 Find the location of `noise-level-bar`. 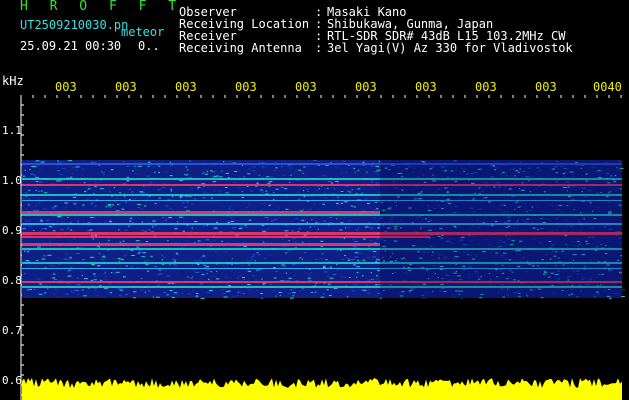

noise-level-bar is located at coordinates (322, 389).